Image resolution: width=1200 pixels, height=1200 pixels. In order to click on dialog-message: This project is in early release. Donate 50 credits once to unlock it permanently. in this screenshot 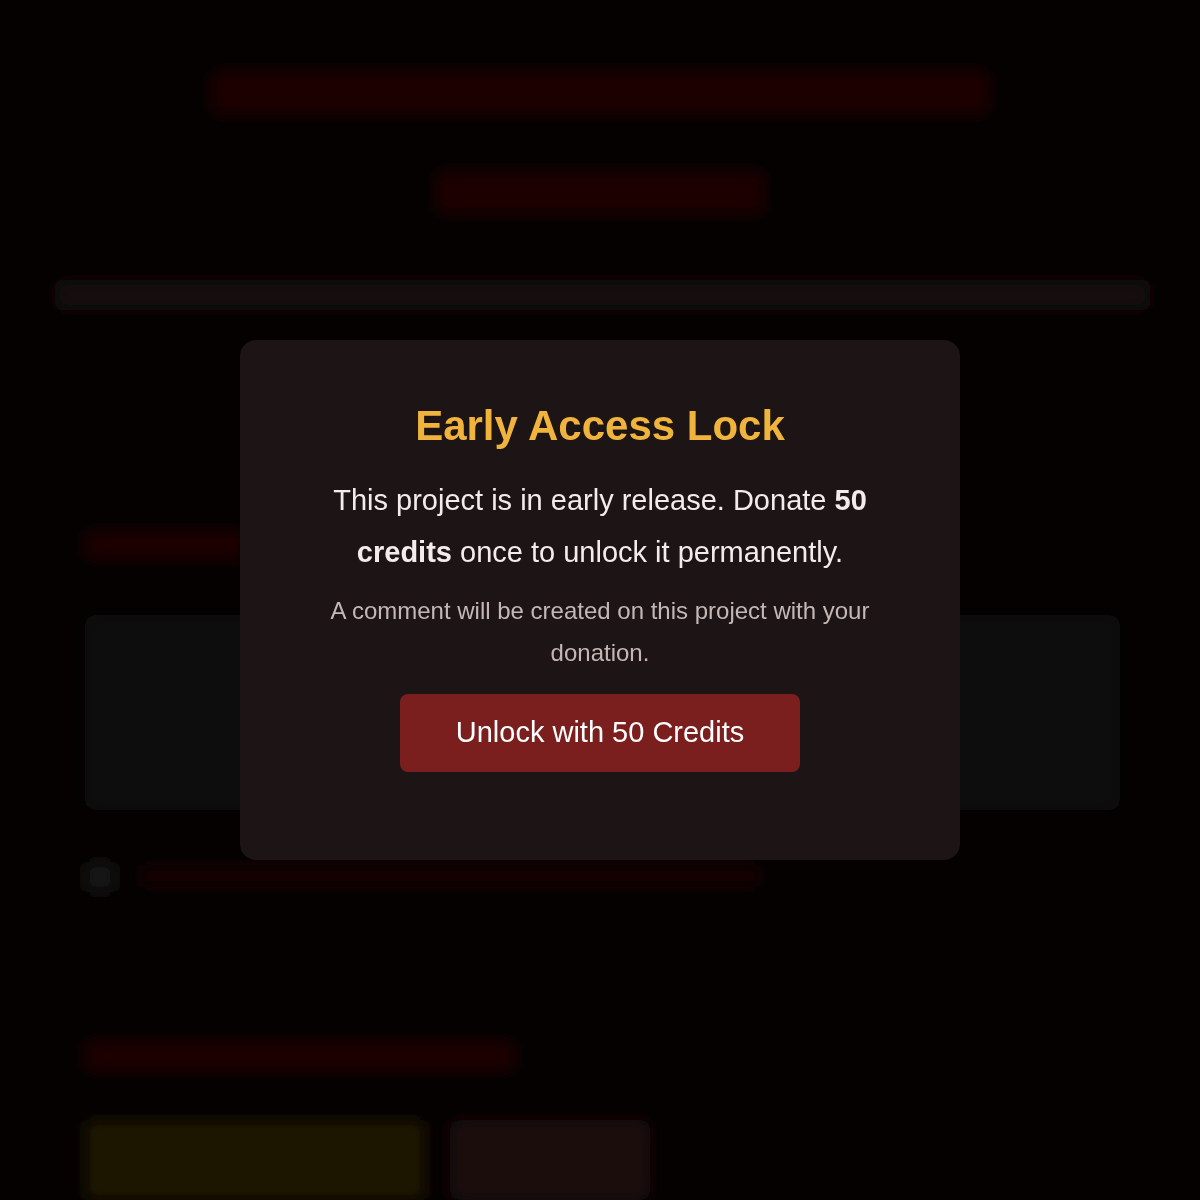, I will do `click(600, 526)`.